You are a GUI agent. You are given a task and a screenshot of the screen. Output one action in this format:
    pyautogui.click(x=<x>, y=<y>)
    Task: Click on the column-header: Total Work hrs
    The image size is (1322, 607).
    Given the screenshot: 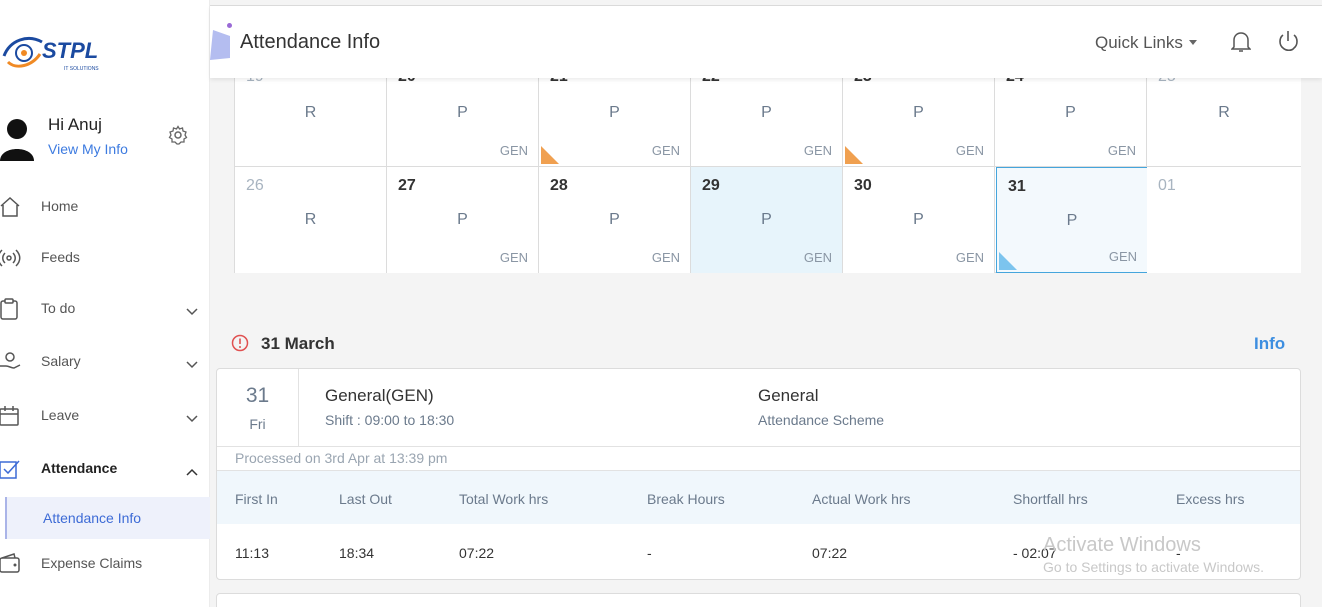 What is the action you would take?
    pyautogui.click(x=504, y=499)
    